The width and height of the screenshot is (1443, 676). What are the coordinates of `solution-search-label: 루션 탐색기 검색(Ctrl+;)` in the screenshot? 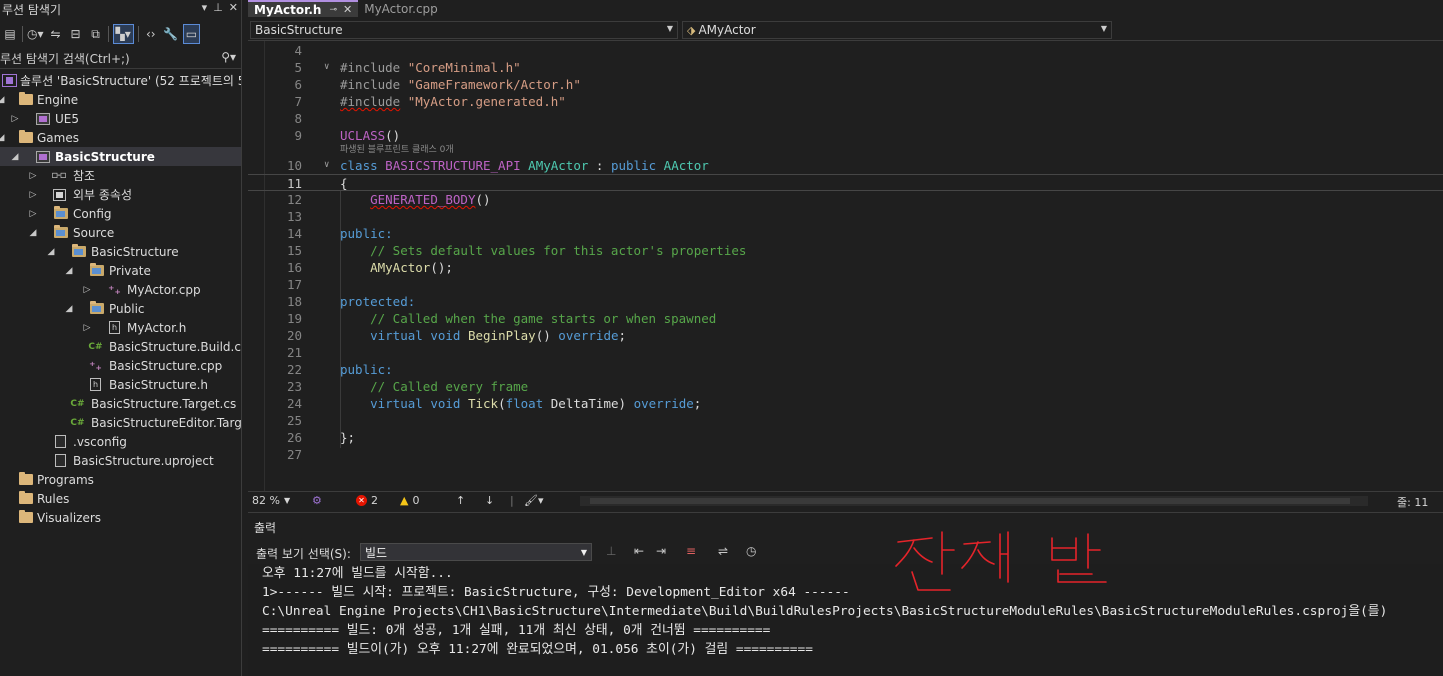 It's located at (65, 59).